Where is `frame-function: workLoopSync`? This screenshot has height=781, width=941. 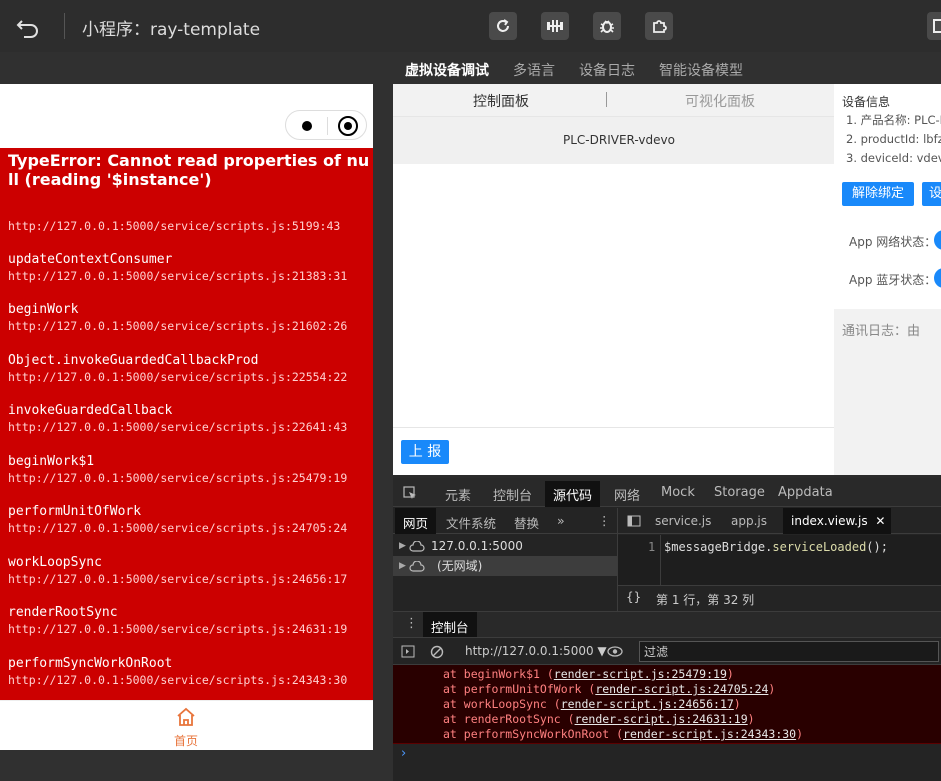
frame-function: workLoopSync is located at coordinates (55, 562).